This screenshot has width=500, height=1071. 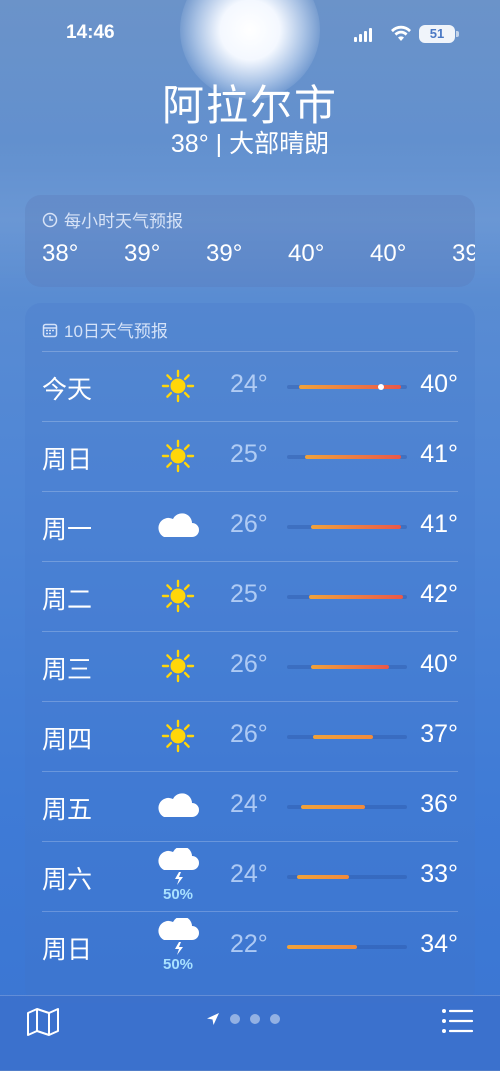 What do you see at coordinates (67, 670) in the screenshot?
I see `day-label: 周三` at bounding box center [67, 670].